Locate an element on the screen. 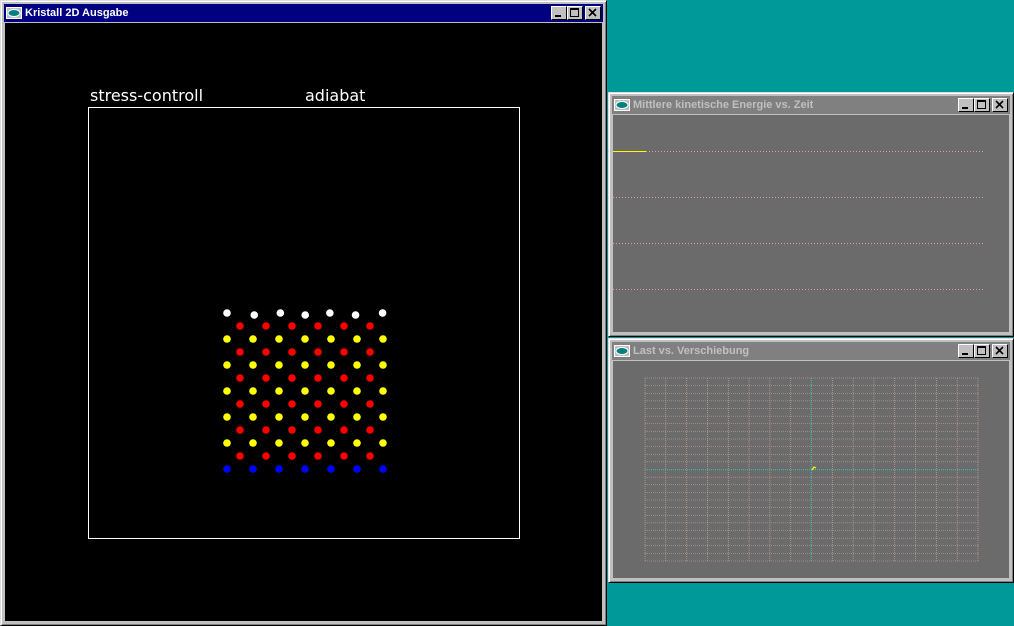  crystal-window-title: Kristall 2D Ausgabe is located at coordinates (77, 13).